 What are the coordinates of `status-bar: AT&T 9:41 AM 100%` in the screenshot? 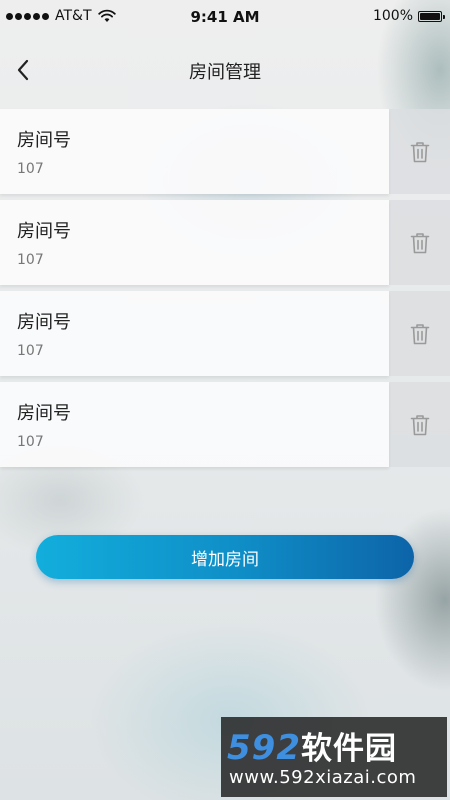 It's located at (225, 17).